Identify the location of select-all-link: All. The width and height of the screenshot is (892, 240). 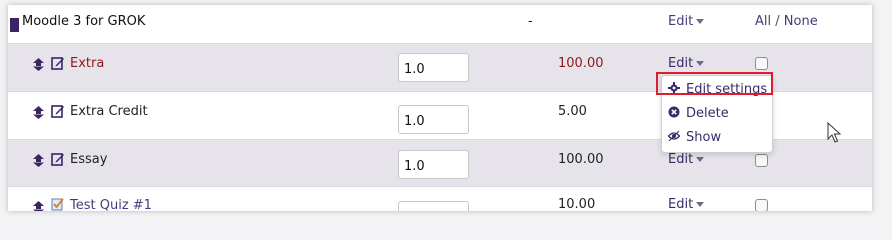
(763, 21).